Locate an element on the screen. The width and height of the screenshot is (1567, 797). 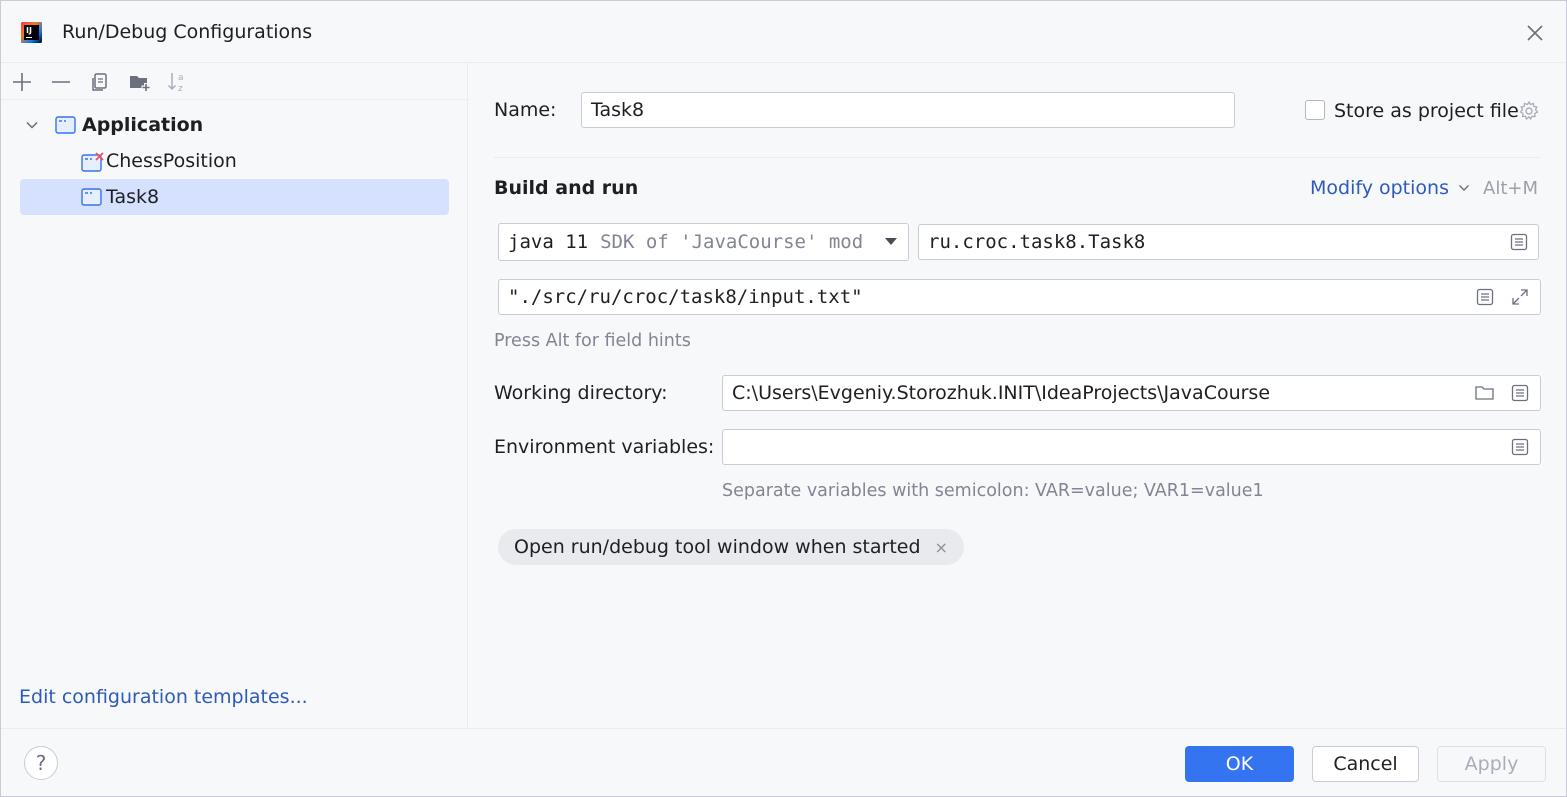
jdk-detail: SDK of 'JavaCourse' mod is located at coordinates (732, 242).